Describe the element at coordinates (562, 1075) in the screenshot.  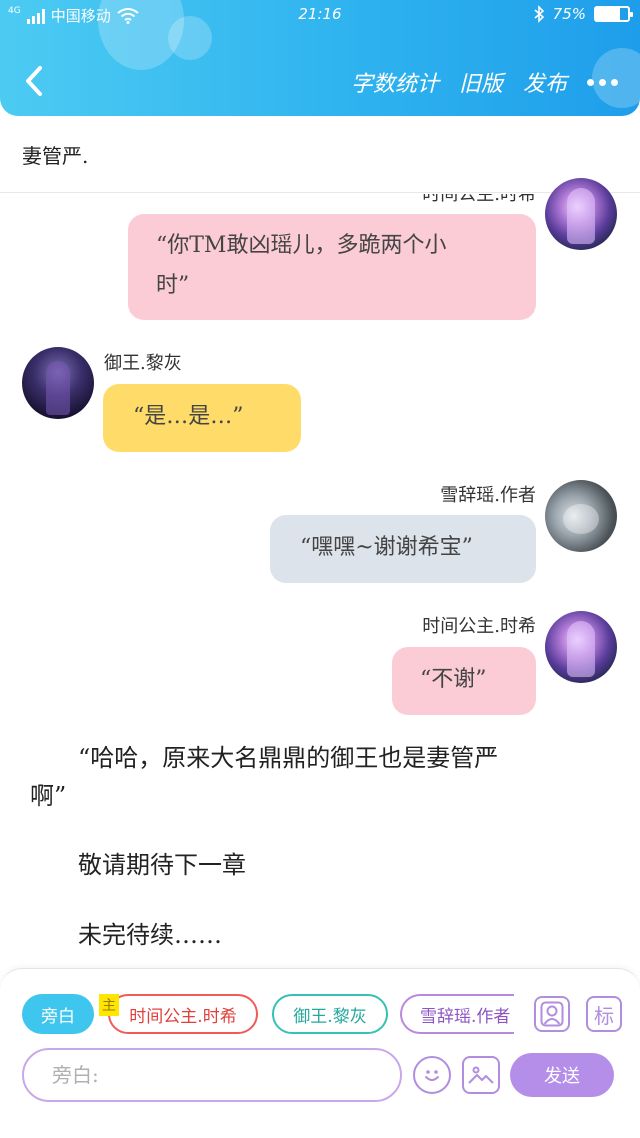
I see `send-button: 发送` at that location.